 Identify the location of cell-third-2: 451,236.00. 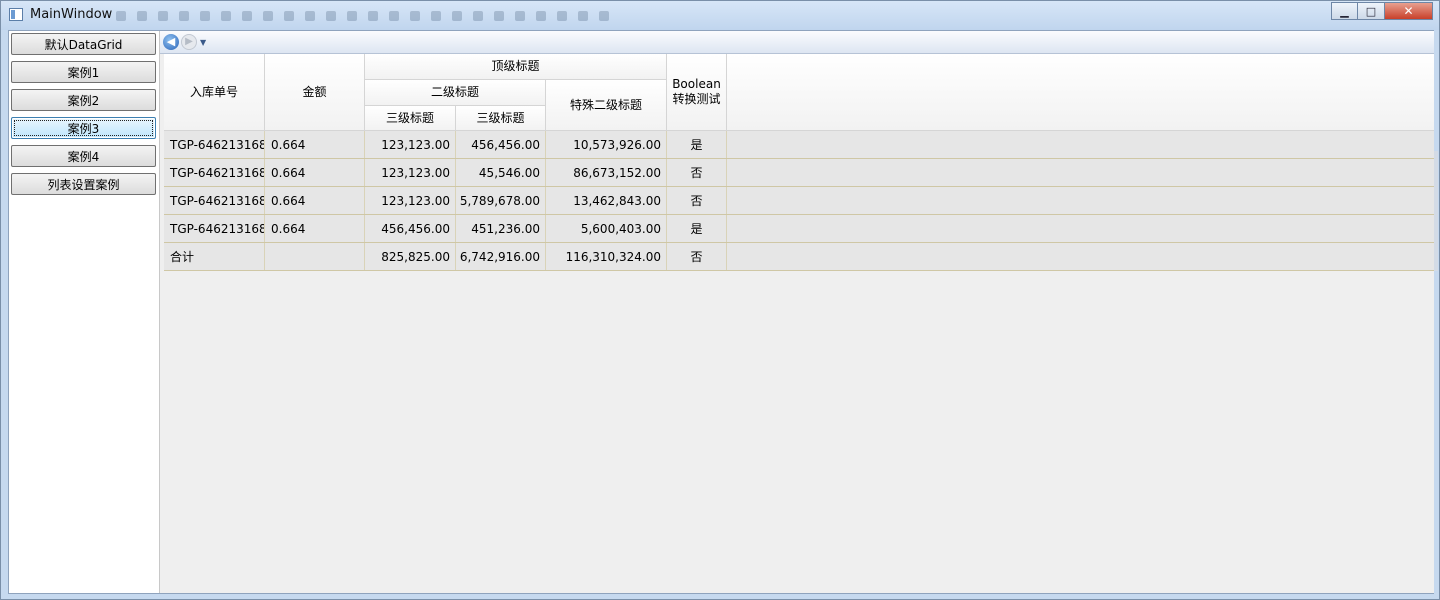
(501, 228).